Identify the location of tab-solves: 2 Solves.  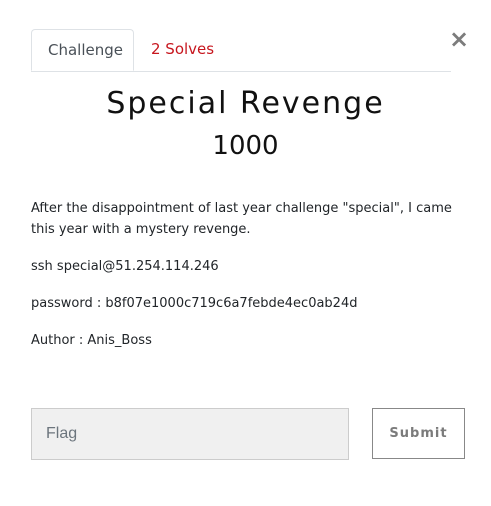
(182, 49).